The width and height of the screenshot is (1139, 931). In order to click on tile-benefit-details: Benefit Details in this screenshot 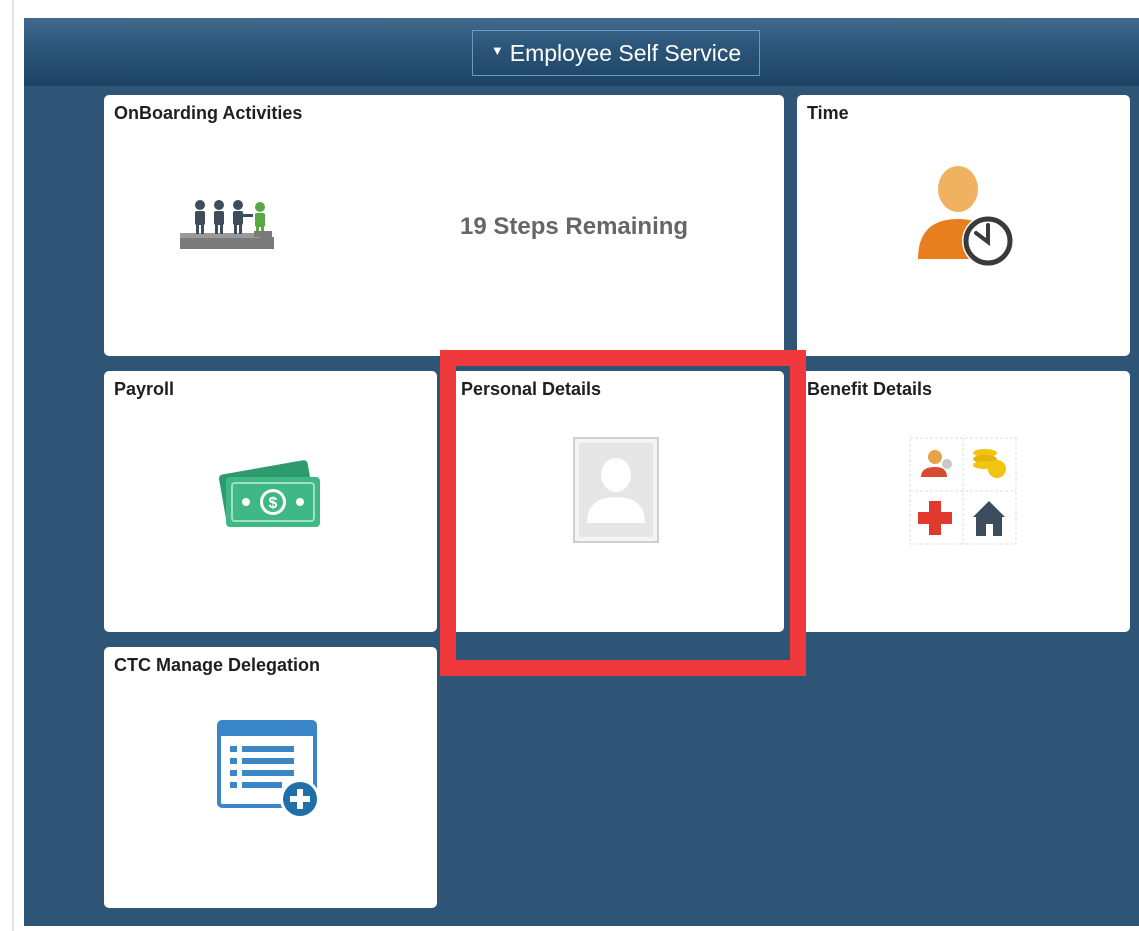, I will do `click(963, 501)`.